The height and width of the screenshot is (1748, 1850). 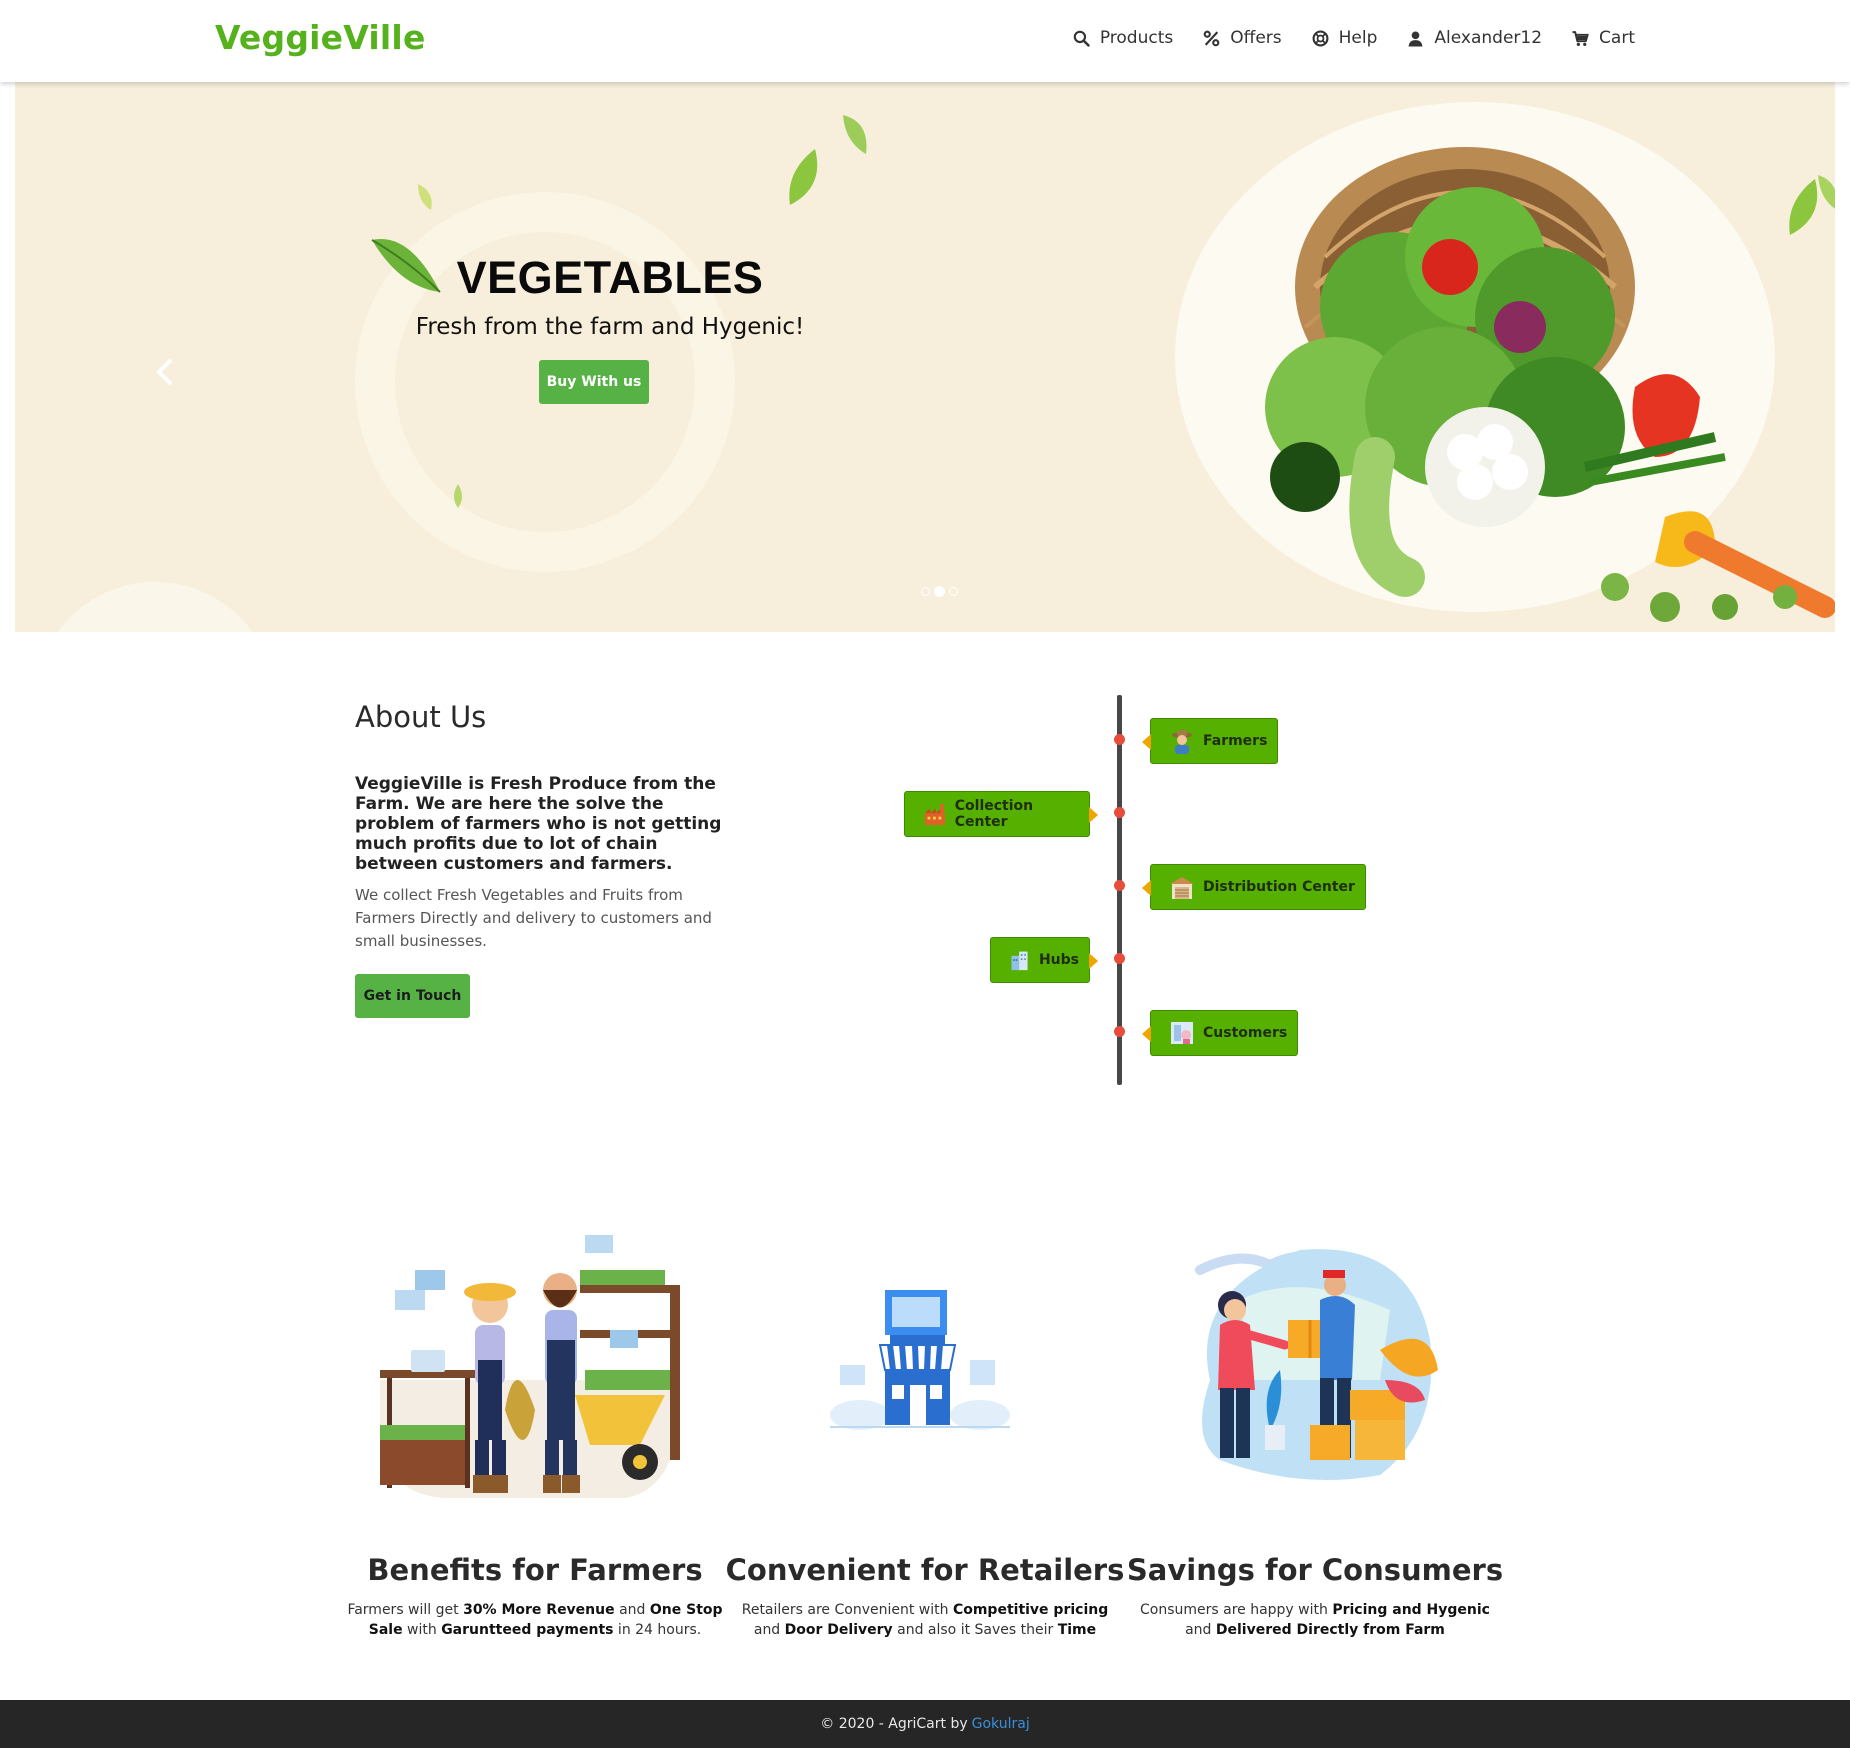 I want to click on timeline-step-customers: Customers, so click(x=1220, y=1033).